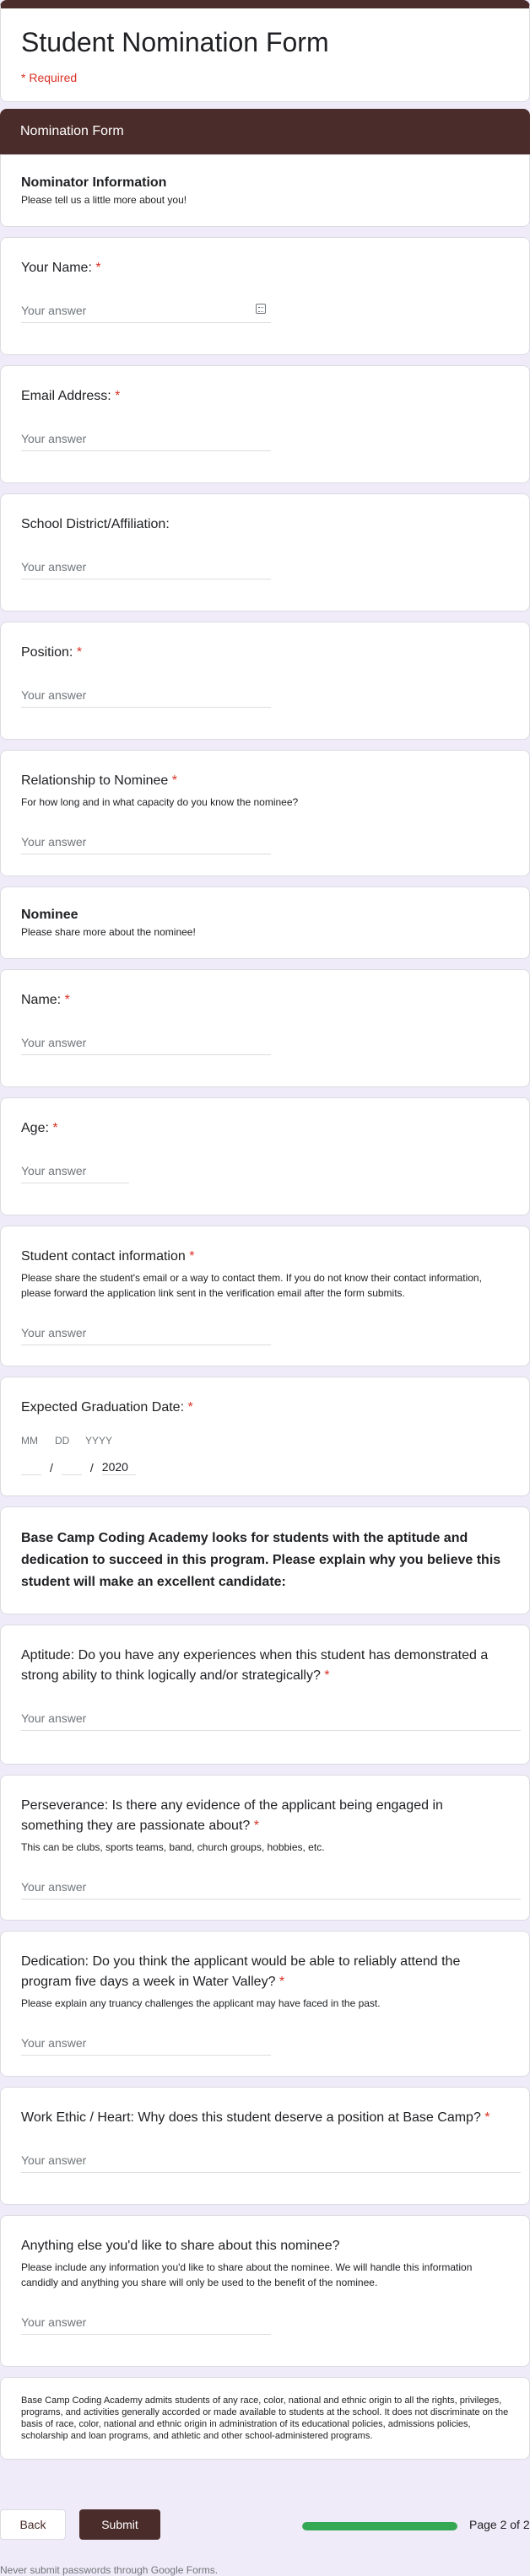 The width and height of the screenshot is (530, 2576). I want to click on progress-bar, so click(379, 2526).